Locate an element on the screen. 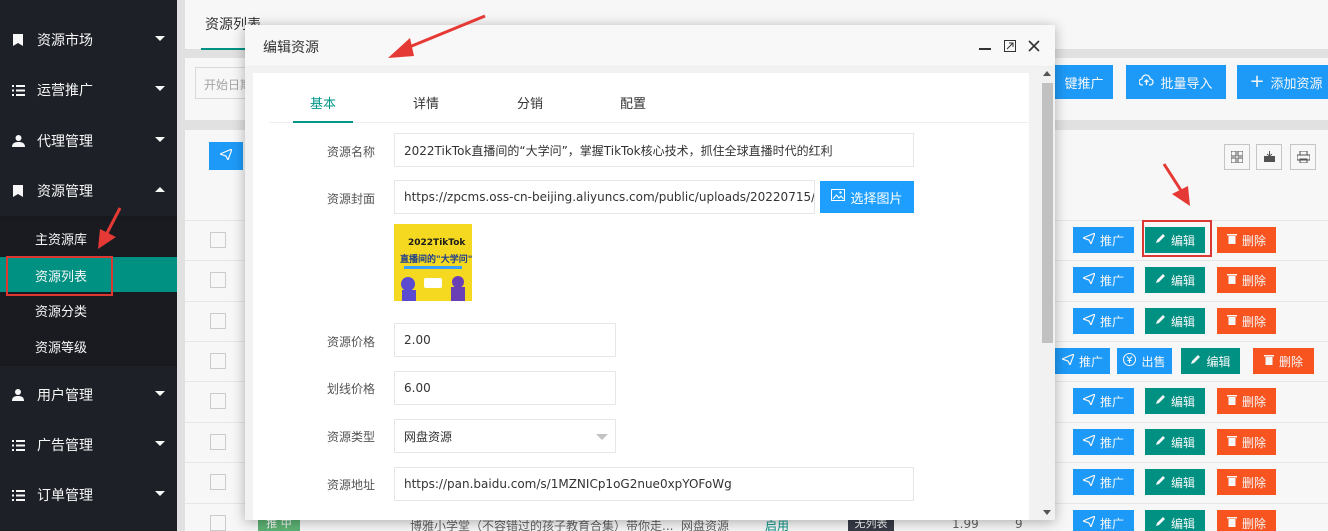 Image resolution: width=1328 pixels, height=531 pixels. url-label: 资源地址 is located at coordinates (350, 485).